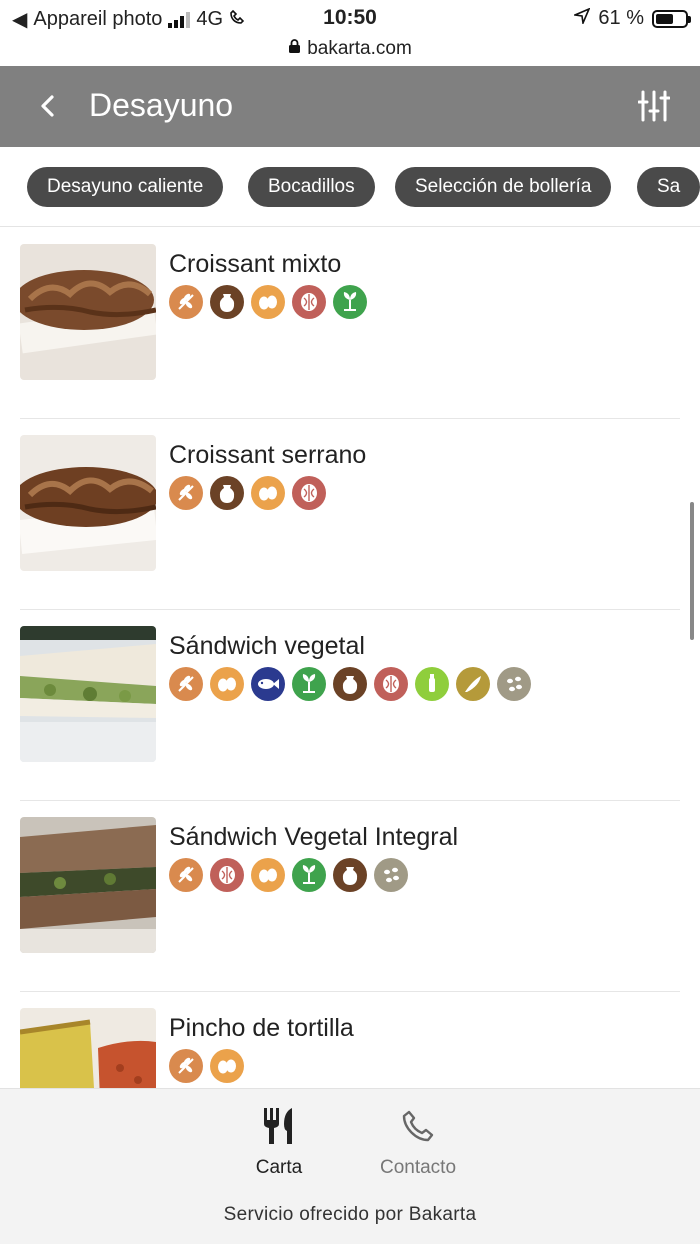  I want to click on scrollbar, so click(692, 571).